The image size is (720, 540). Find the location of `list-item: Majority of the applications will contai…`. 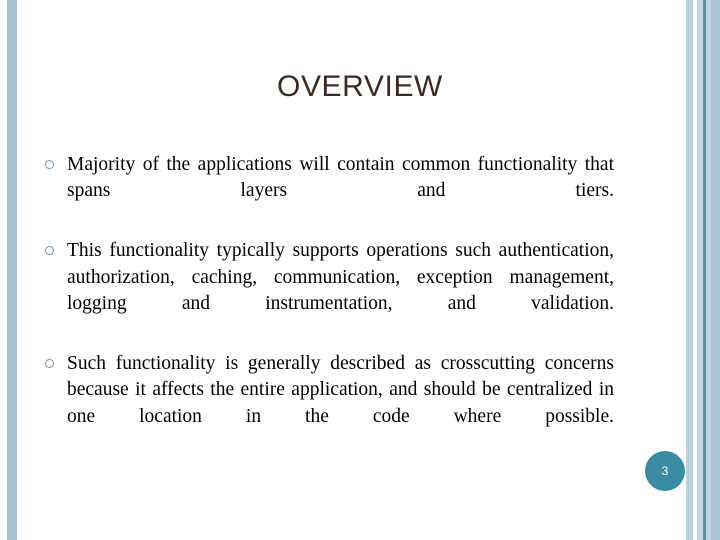

list-item: Majority of the applications will contai… is located at coordinates (329, 191).